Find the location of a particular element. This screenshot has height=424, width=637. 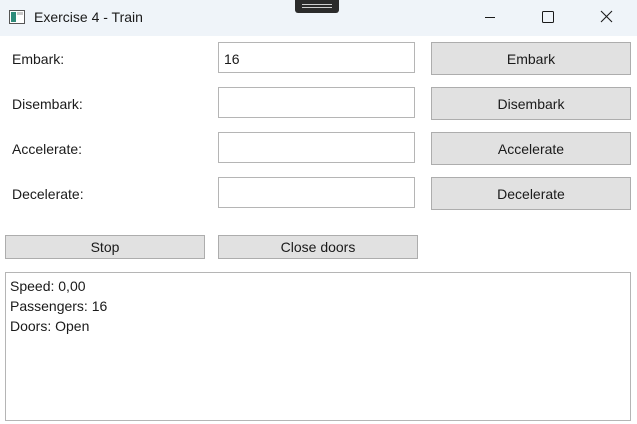

window-app-icon is located at coordinates (17, 17).